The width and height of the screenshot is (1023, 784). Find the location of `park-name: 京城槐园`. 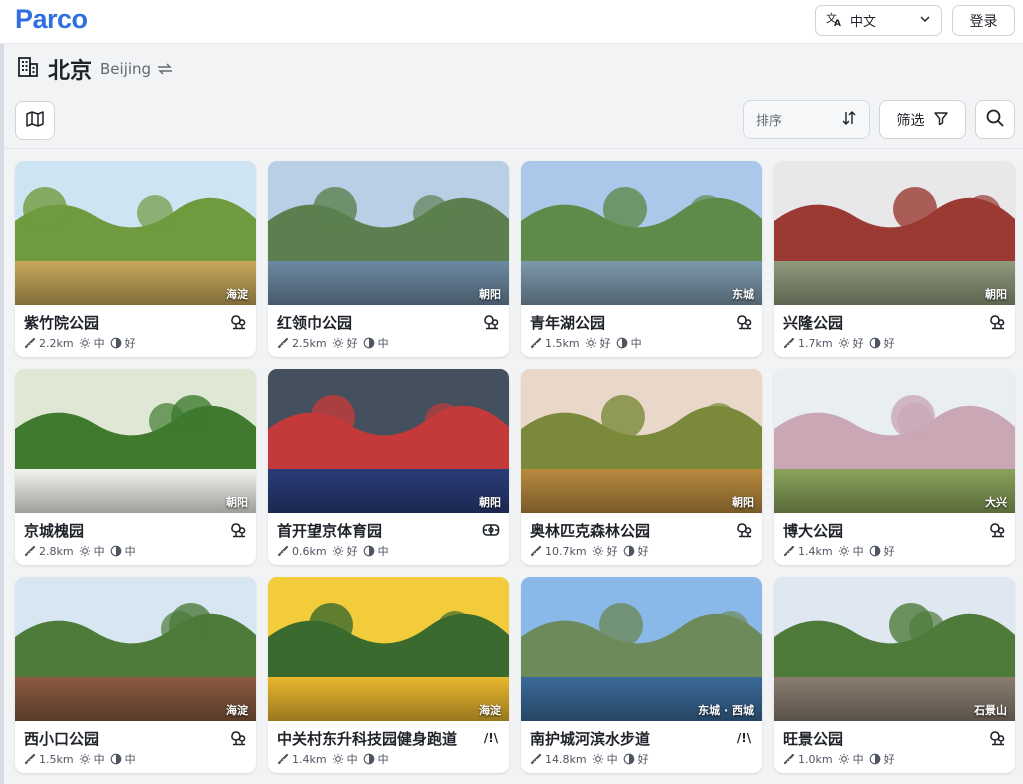

park-name: 京城槐园 is located at coordinates (54, 531).